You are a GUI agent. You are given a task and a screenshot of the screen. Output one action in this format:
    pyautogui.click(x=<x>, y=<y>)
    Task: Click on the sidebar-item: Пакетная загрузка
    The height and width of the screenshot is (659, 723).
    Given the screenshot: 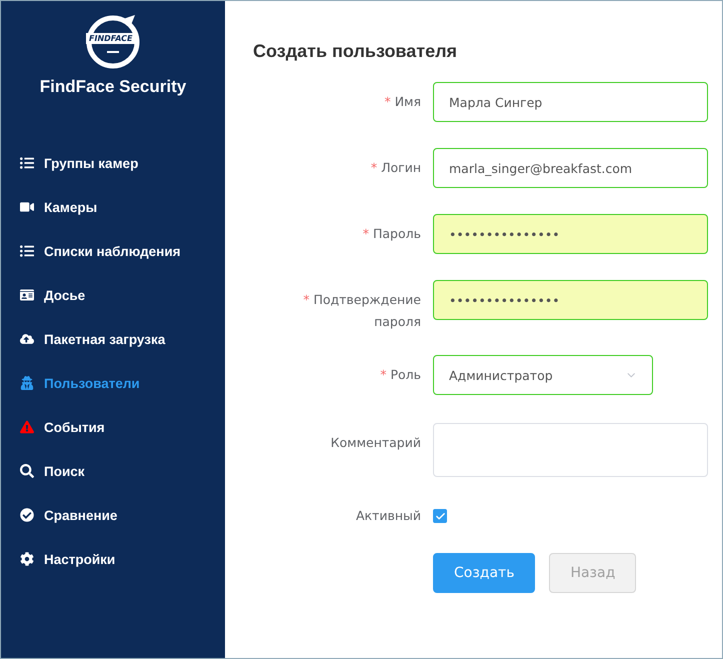 What is the action you would take?
    pyautogui.click(x=113, y=339)
    